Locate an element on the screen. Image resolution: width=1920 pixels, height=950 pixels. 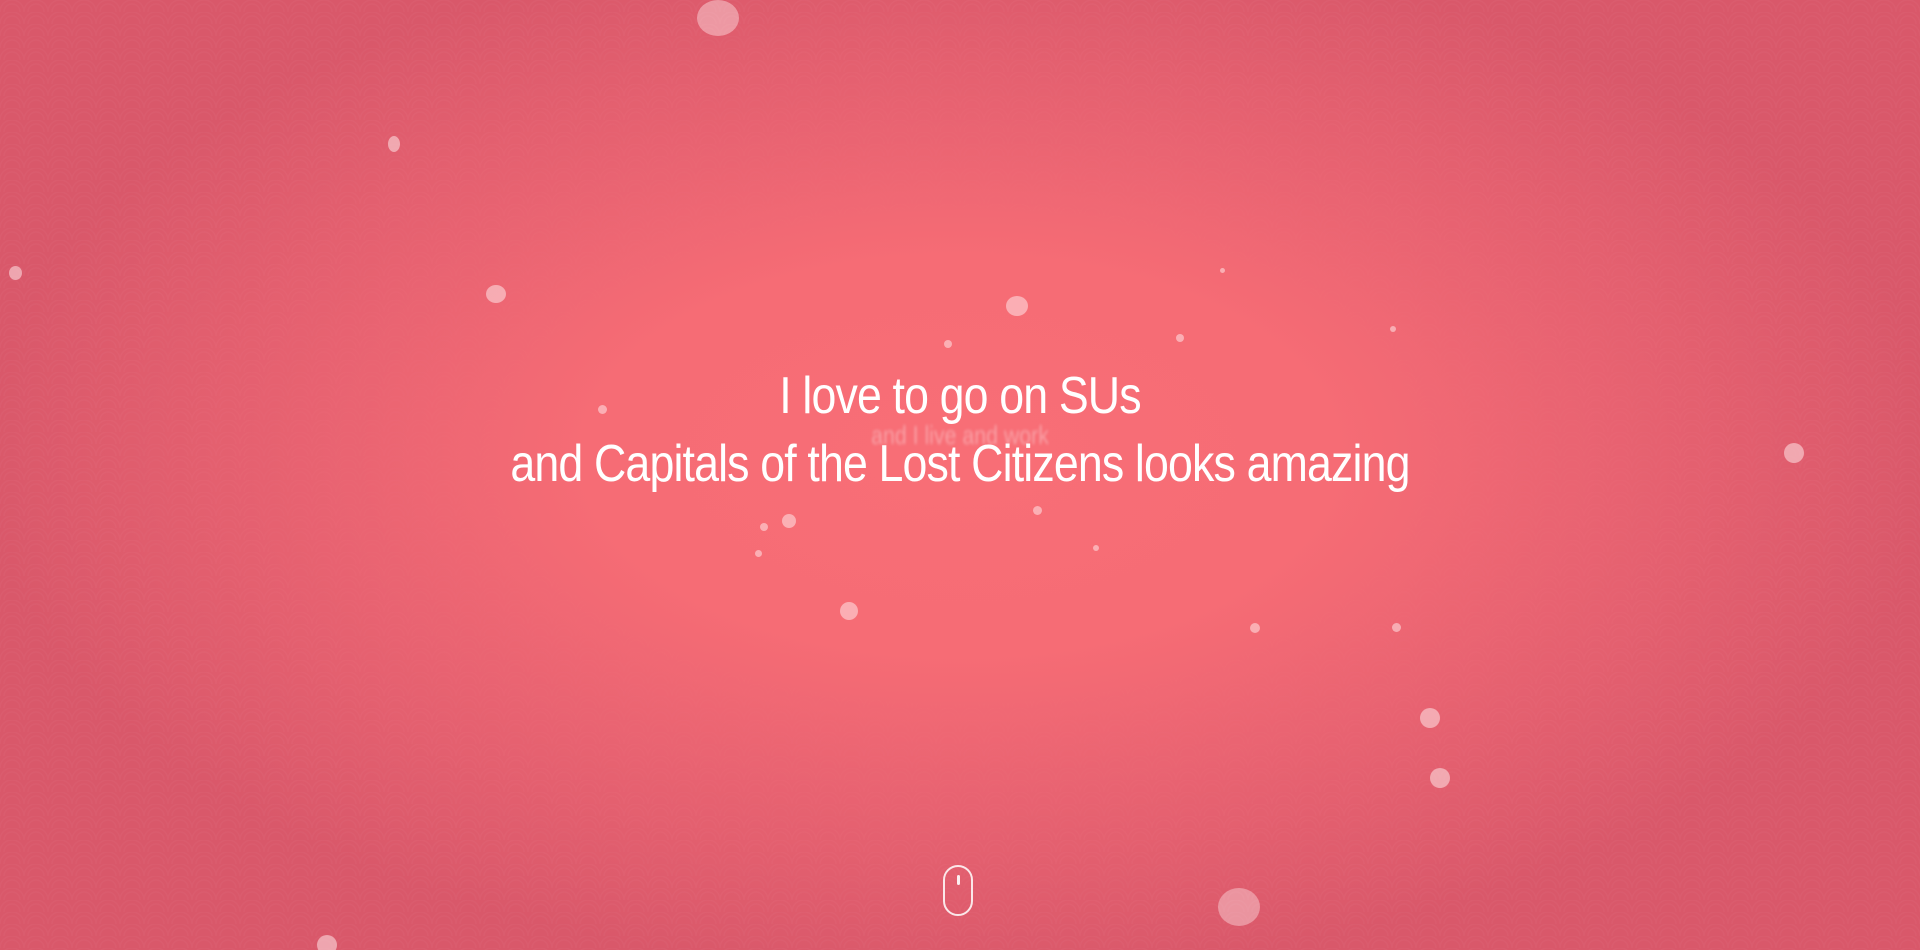
scroll-down-button is located at coordinates (958, 890).